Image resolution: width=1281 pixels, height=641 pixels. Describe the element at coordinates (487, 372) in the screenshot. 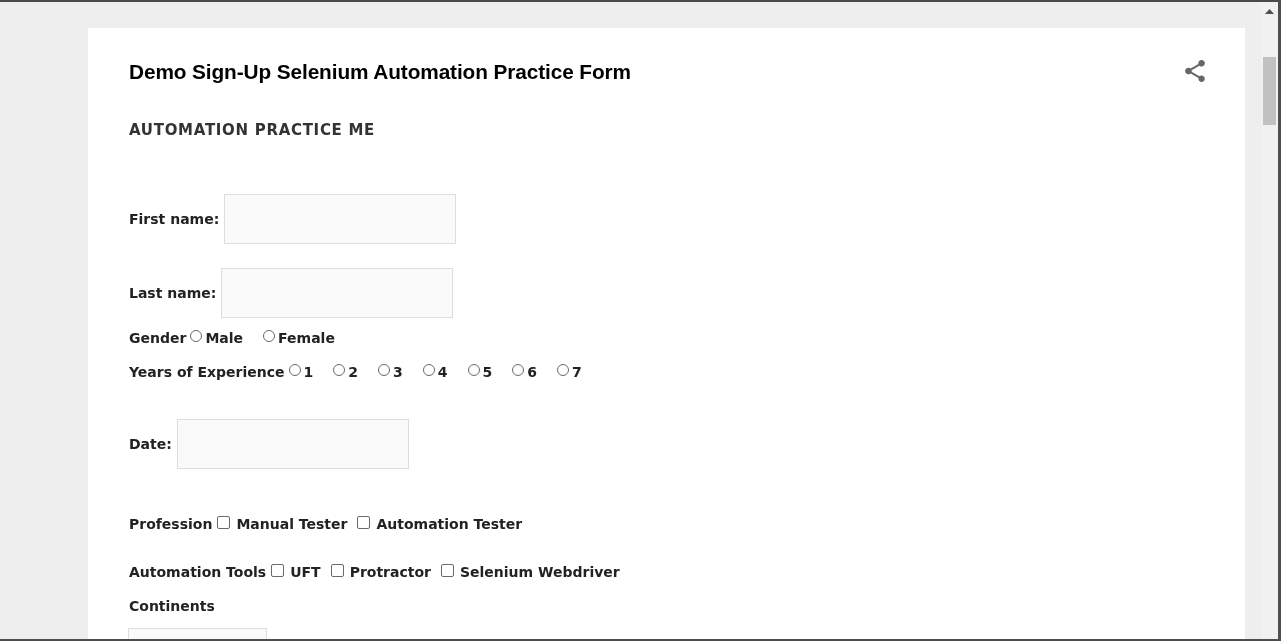

I see `option-label: 5` at that location.